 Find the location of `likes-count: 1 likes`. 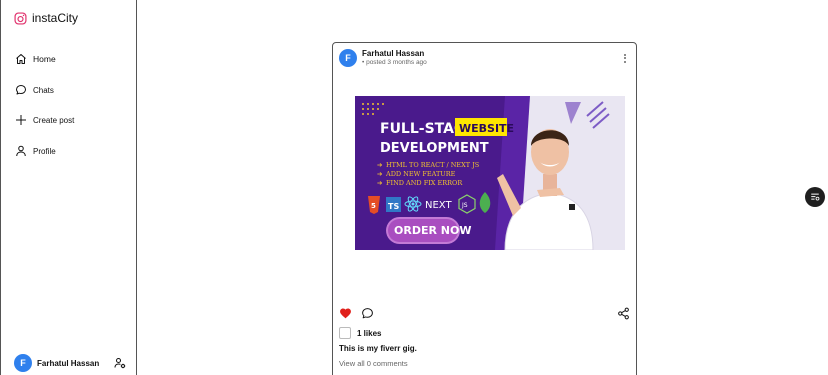

likes-count: 1 likes is located at coordinates (369, 333).